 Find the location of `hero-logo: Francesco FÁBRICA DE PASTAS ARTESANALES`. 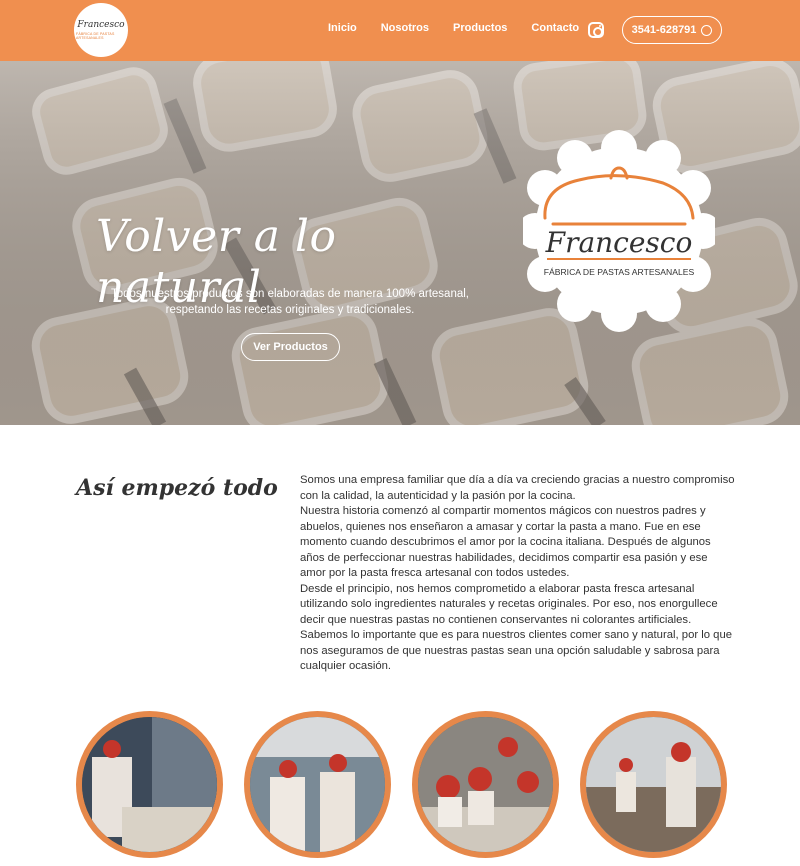

hero-logo: Francesco FÁBRICA DE PASTAS ARTESANALES is located at coordinates (619, 231).